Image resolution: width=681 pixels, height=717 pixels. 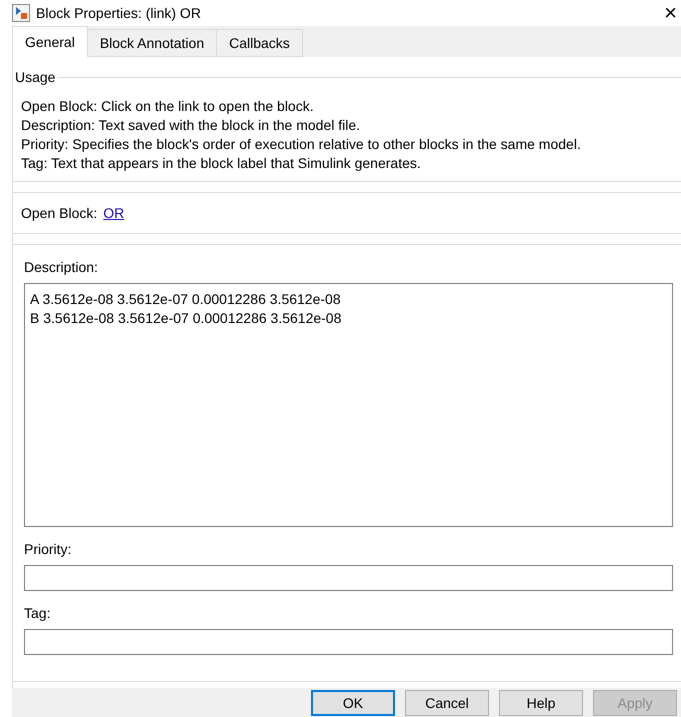 I want to click on tab: Block Annotation, so click(x=152, y=43).